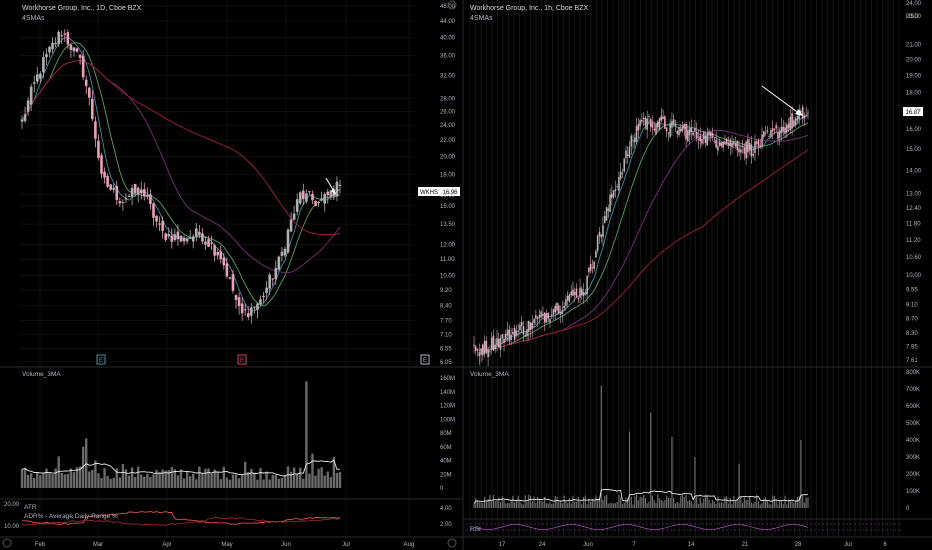 This screenshot has width=932, height=550. Describe the element at coordinates (448, 141) in the screenshot. I see `price-tick-label: 22.00` at that location.